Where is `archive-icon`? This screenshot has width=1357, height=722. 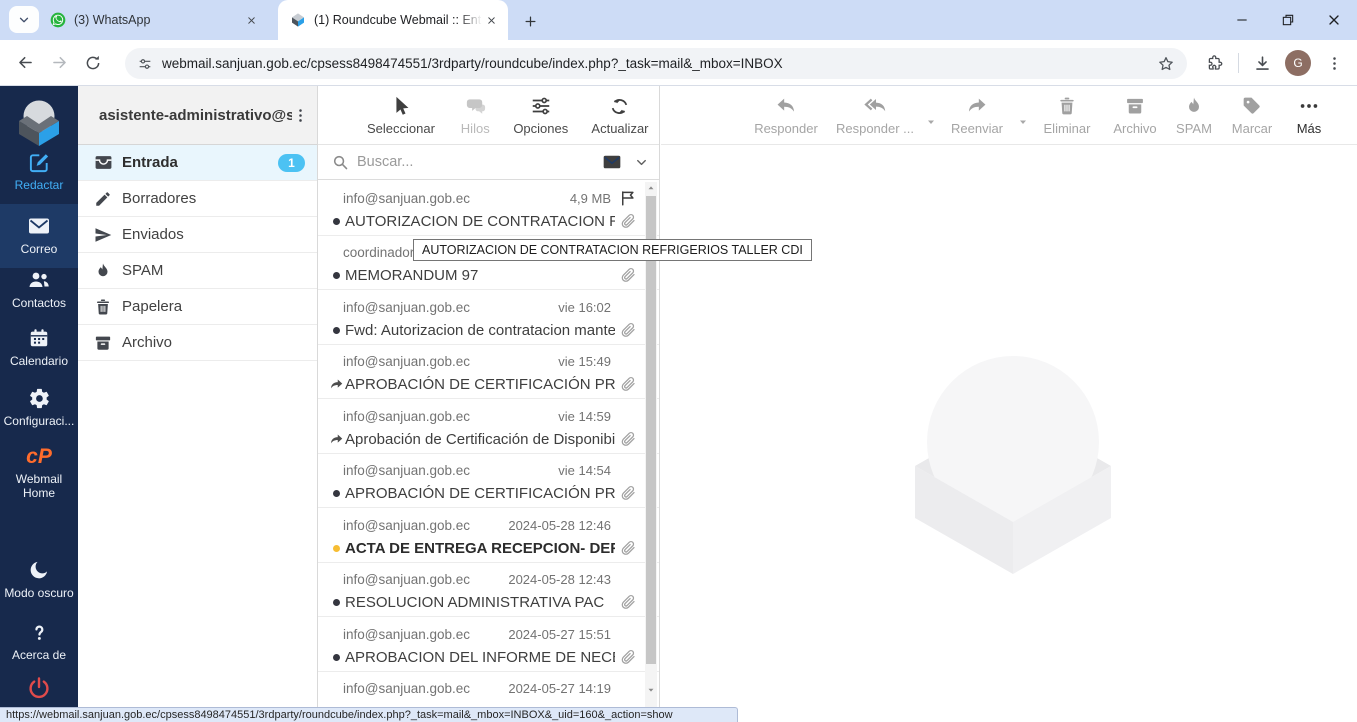
archive-icon is located at coordinates (103, 343).